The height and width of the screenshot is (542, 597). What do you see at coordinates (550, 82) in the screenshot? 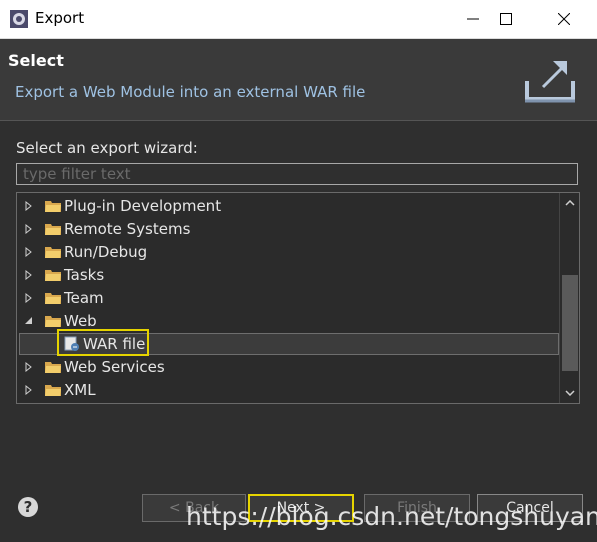
I see `export-wizard-icon` at bounding box center [550, 82].